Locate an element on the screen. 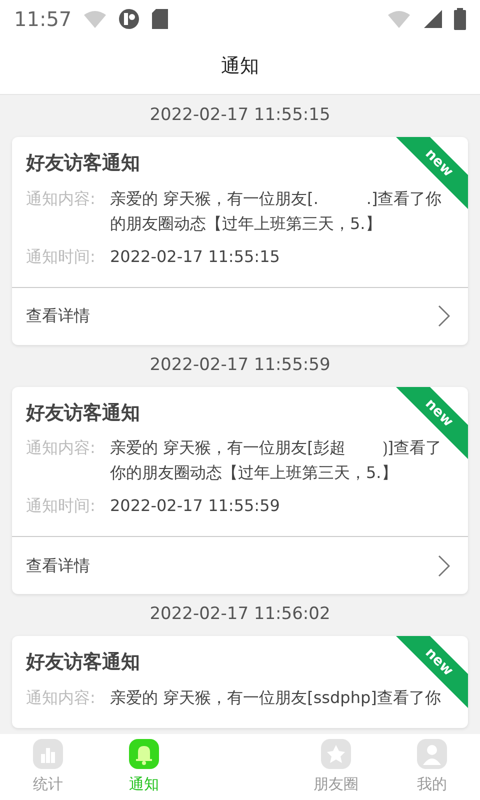 The width and height of the screenshot is (480, 800). notification-time: 2022-02-17 11:55:15 is located at coordinates (195, 257).